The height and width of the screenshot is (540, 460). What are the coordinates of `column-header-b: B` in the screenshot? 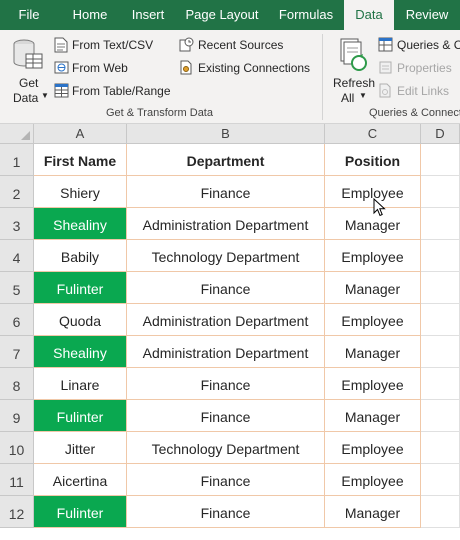 It's located at (226, 134).